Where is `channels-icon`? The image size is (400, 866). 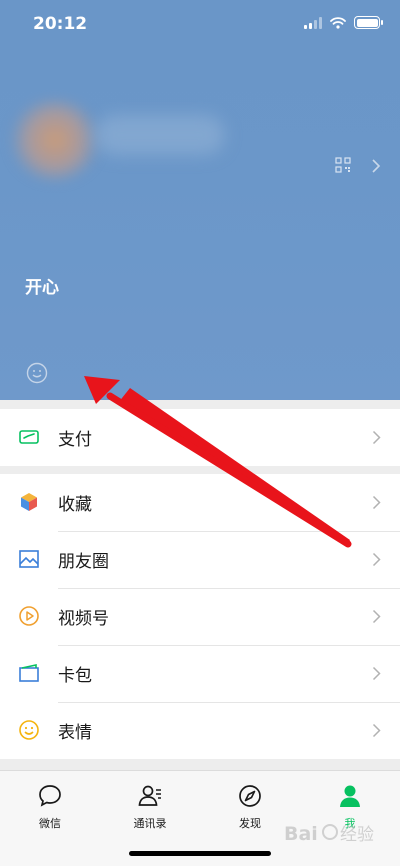 channels-icon is located at coordinates (29, 616).